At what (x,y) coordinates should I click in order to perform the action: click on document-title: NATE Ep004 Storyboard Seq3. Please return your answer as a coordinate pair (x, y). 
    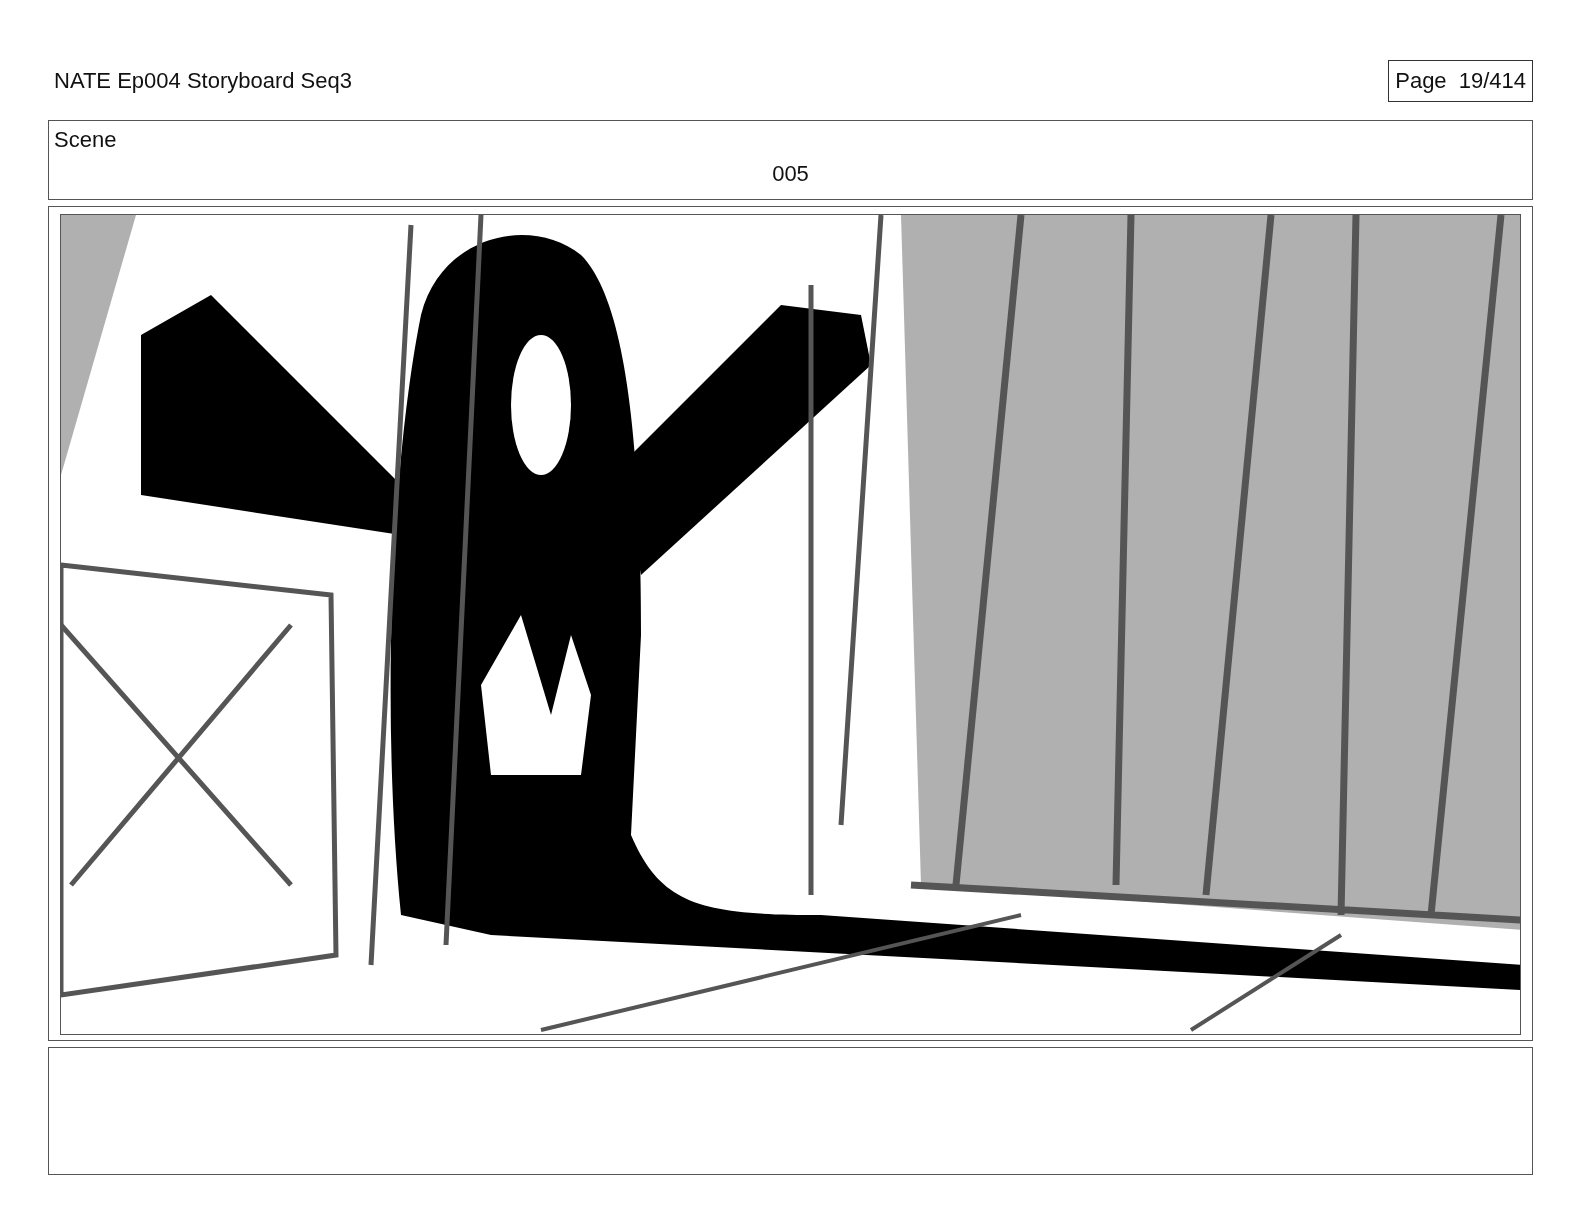
    Looking at the image, I should click on (202, 81).